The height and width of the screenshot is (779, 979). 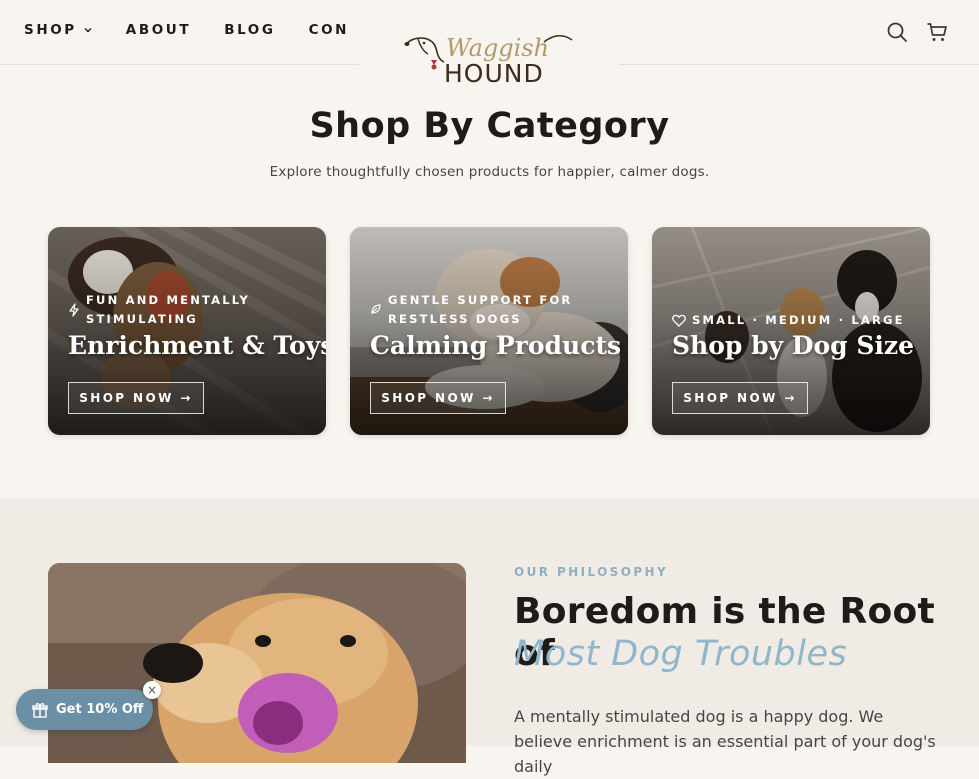 I want to click on close-icon: ×, so click(x=152, y=690).